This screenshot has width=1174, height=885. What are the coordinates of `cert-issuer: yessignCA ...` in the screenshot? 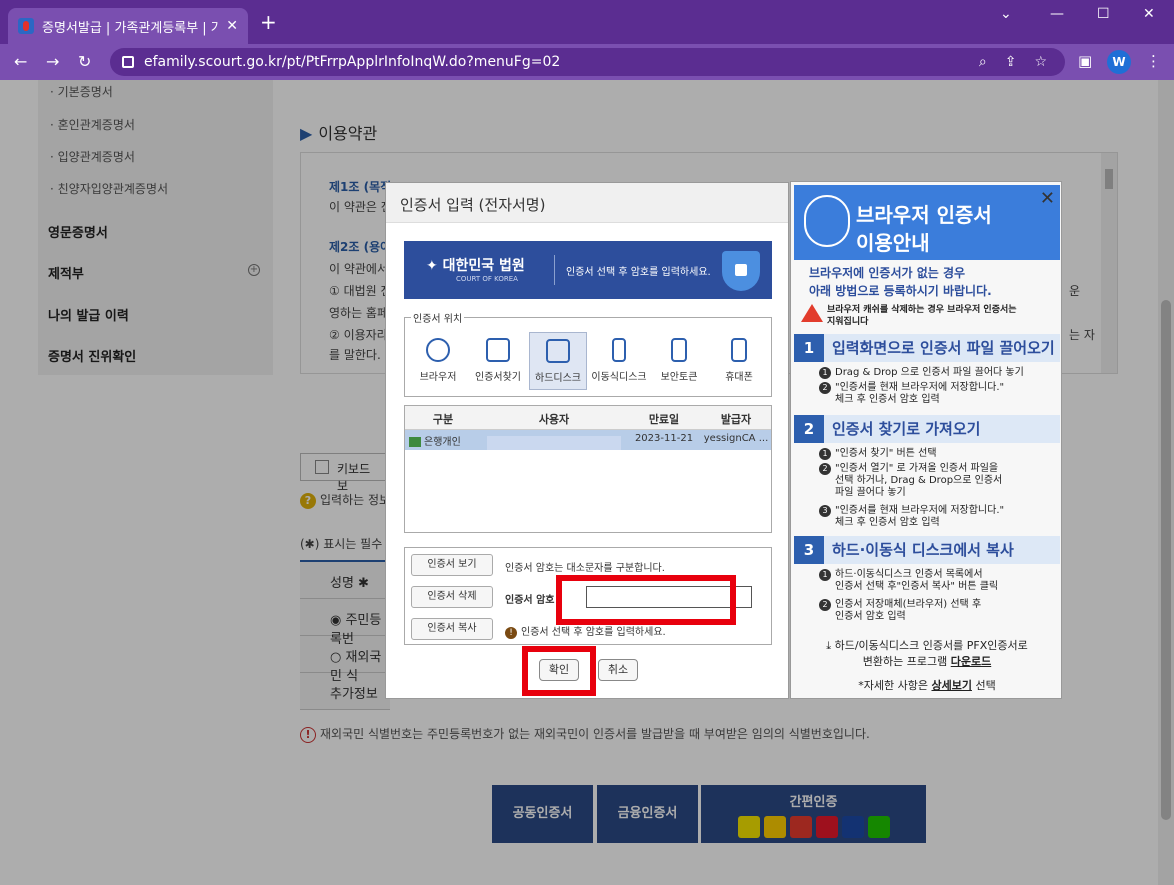 It's located at (736, 438).